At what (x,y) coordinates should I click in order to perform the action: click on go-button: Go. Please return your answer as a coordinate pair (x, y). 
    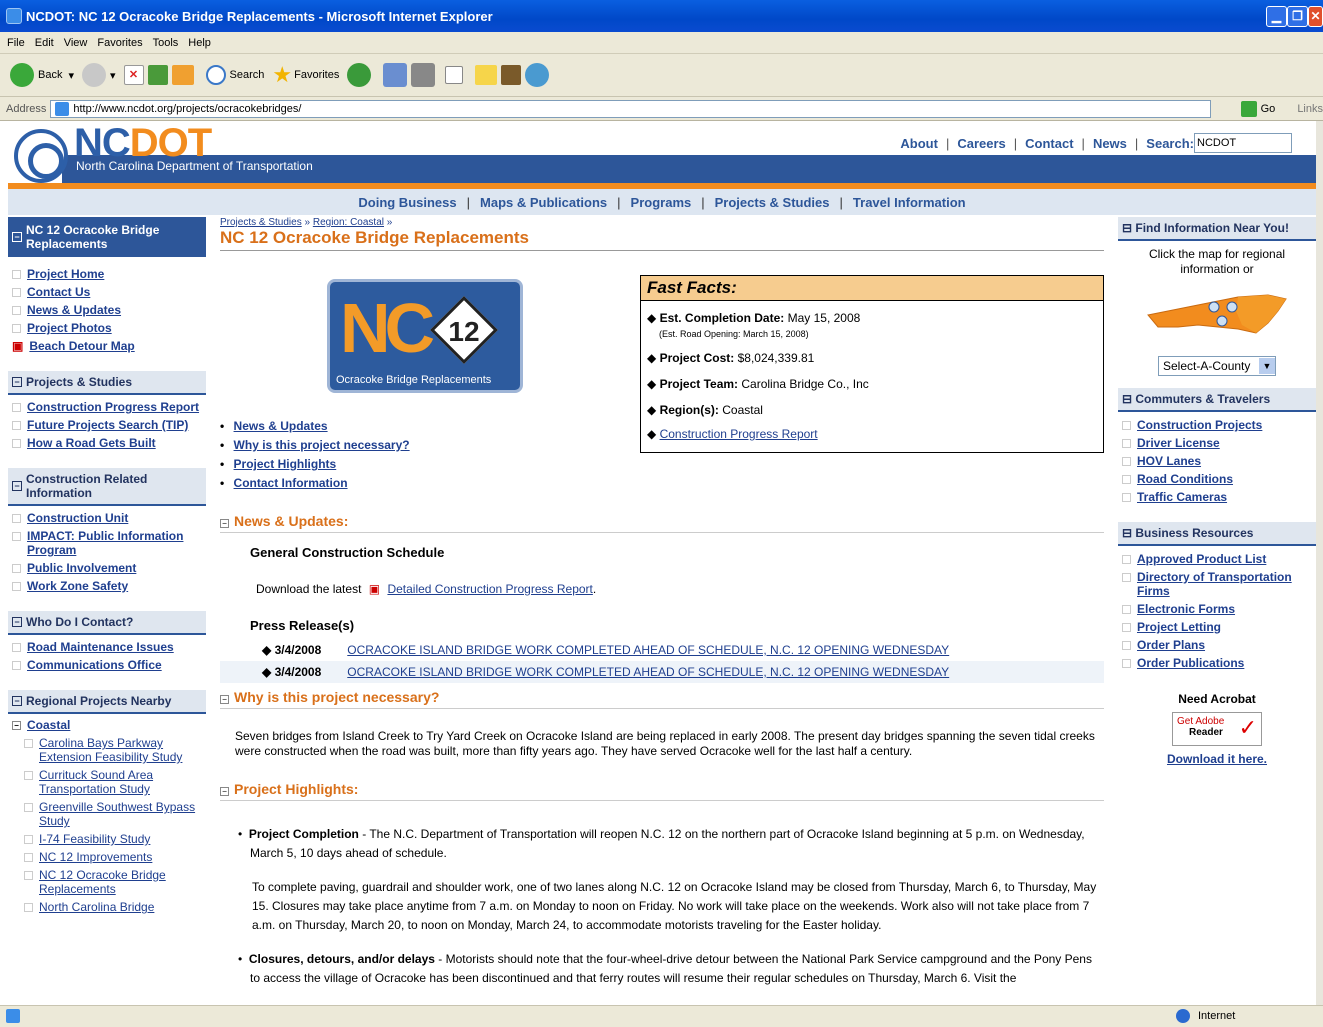
    Looking at the image, I should click on (1268, 109).